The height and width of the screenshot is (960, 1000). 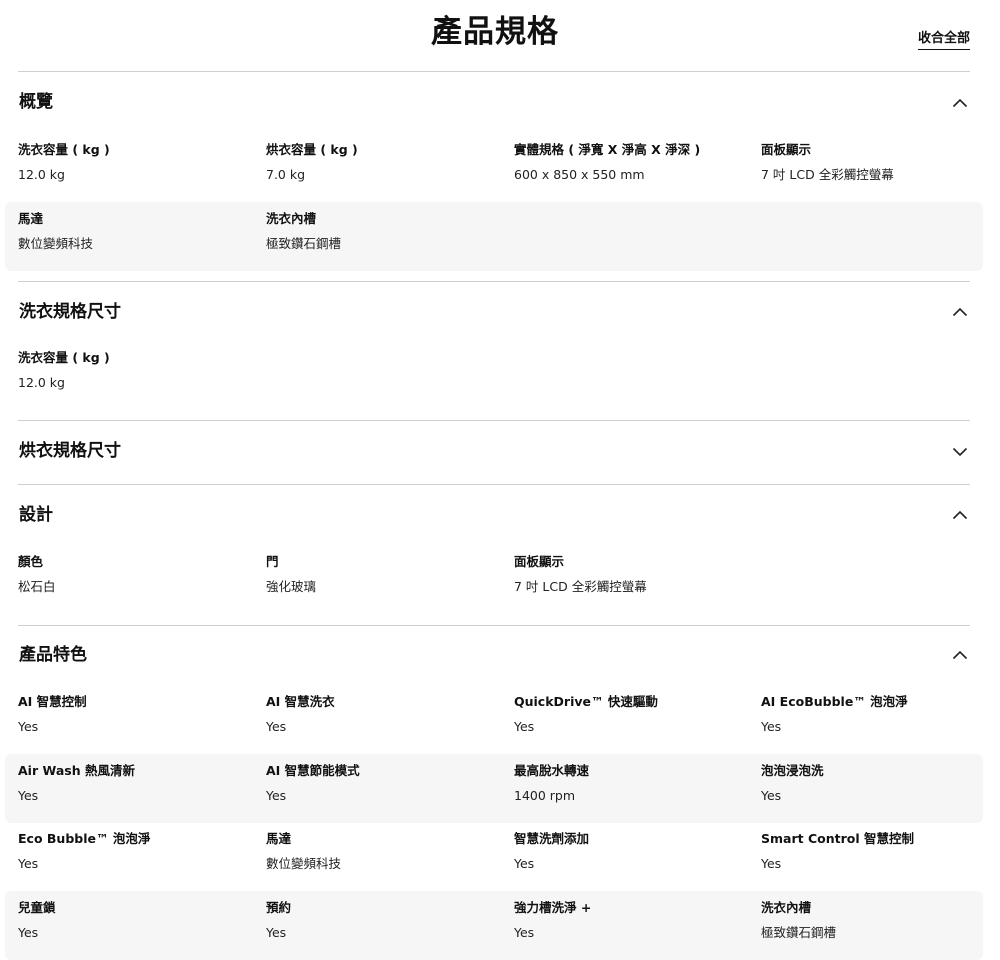 I want to click on chevron-down-icon, so click(x=960, y=452).